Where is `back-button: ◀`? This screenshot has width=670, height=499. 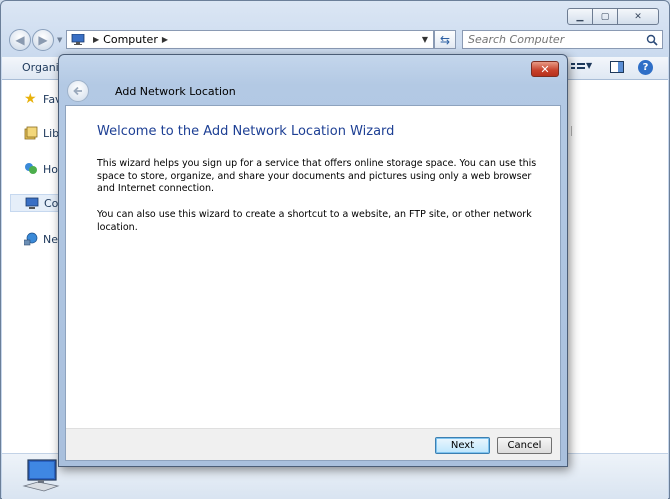
back-button: ◀ is located at coordinates (20, 40).